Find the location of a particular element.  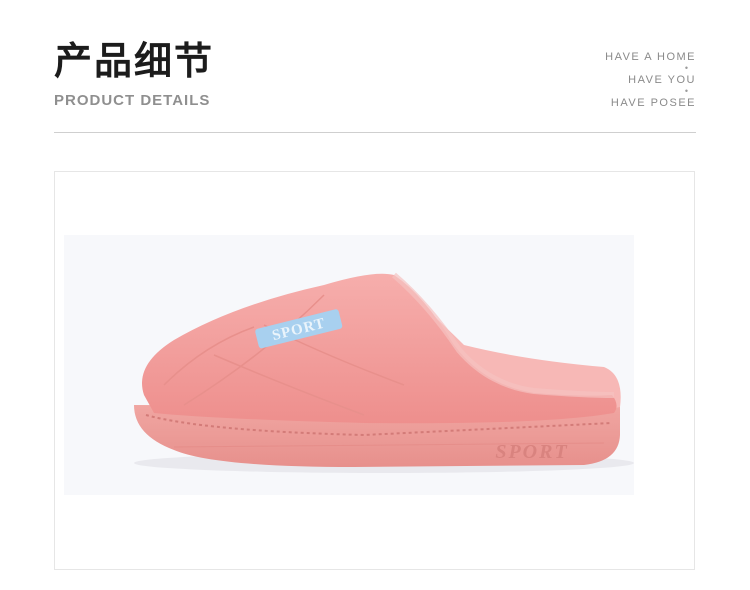

slogan-line-2: HAVE YOU is located at coordinates (662, 80).